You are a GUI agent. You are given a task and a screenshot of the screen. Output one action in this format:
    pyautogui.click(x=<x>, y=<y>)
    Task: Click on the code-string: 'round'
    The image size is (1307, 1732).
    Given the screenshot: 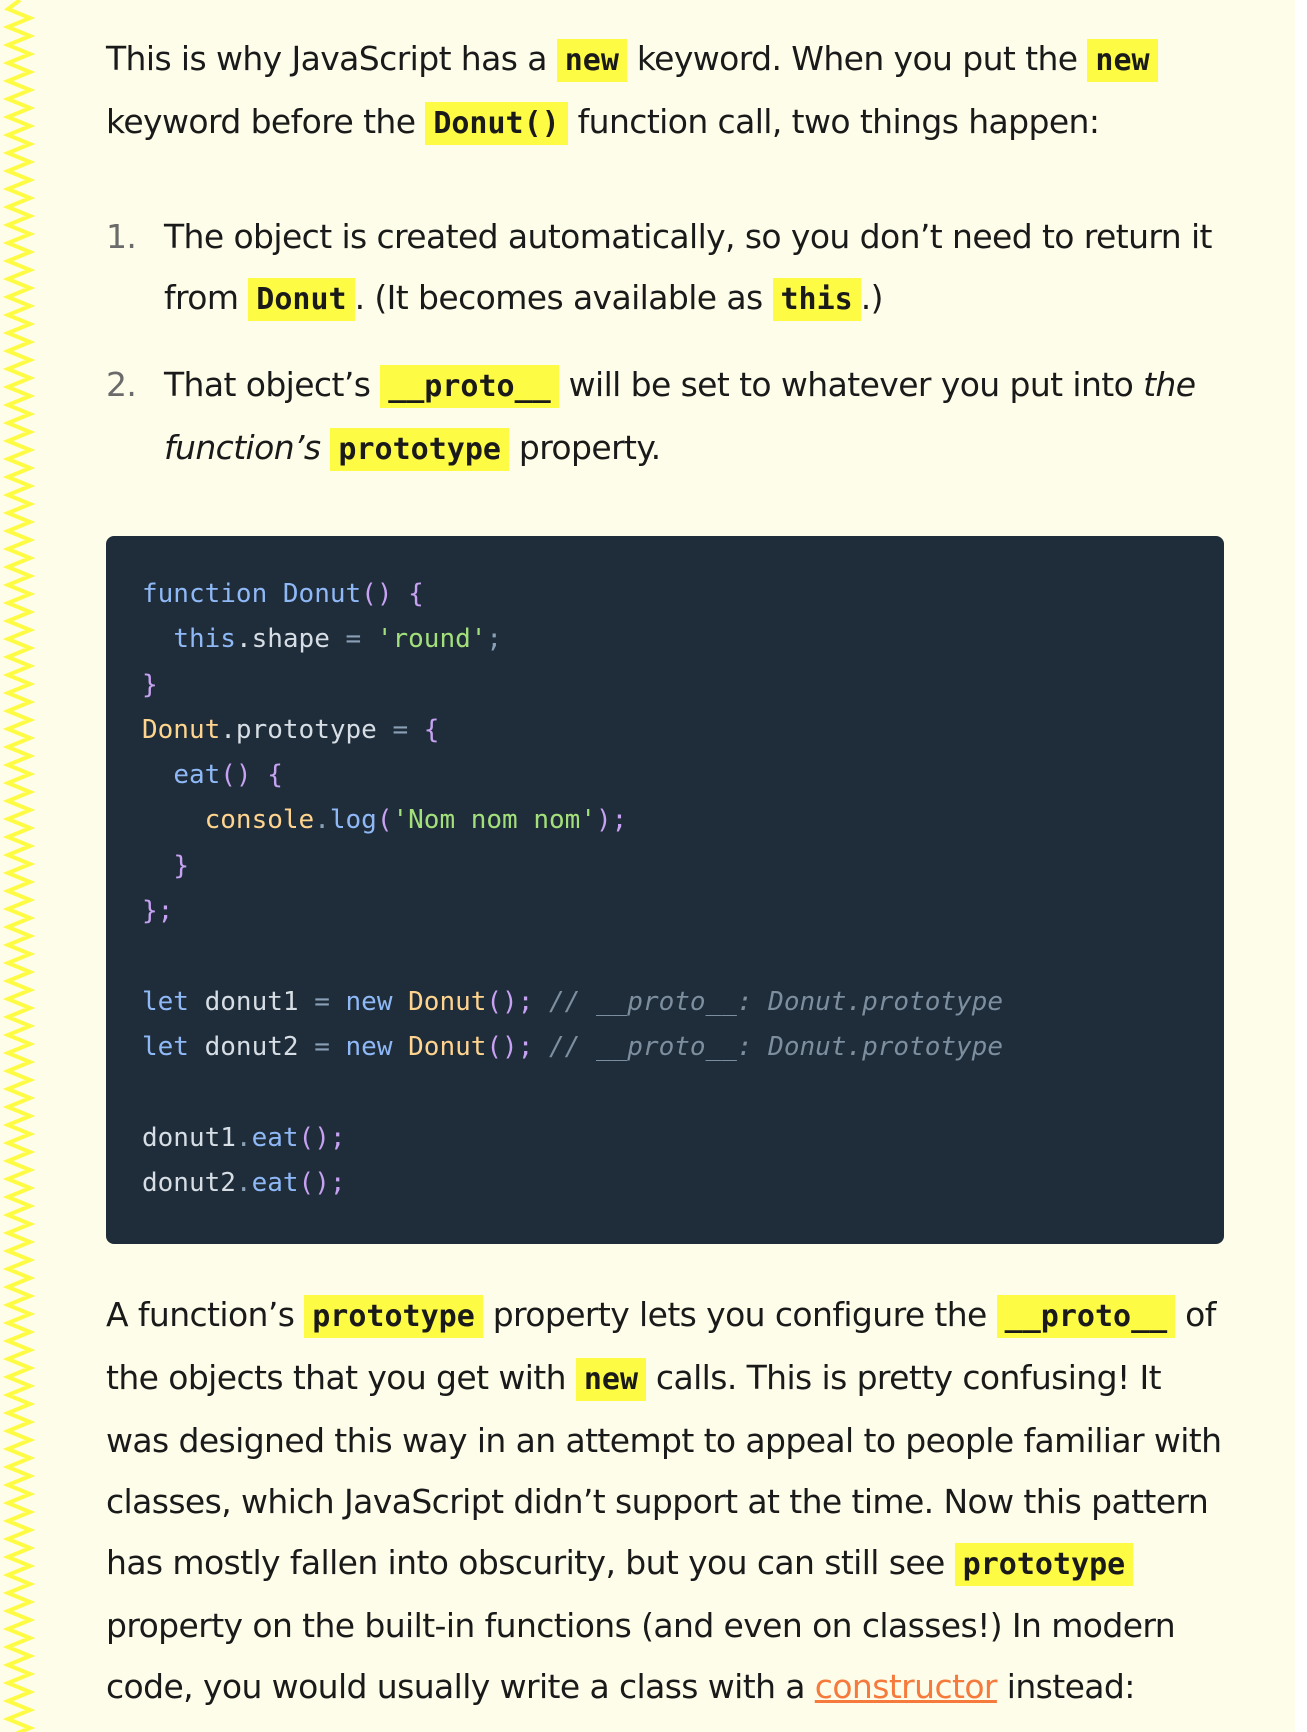 What is the action you would take?
    pyautogui.click(x=431, y=639)
    